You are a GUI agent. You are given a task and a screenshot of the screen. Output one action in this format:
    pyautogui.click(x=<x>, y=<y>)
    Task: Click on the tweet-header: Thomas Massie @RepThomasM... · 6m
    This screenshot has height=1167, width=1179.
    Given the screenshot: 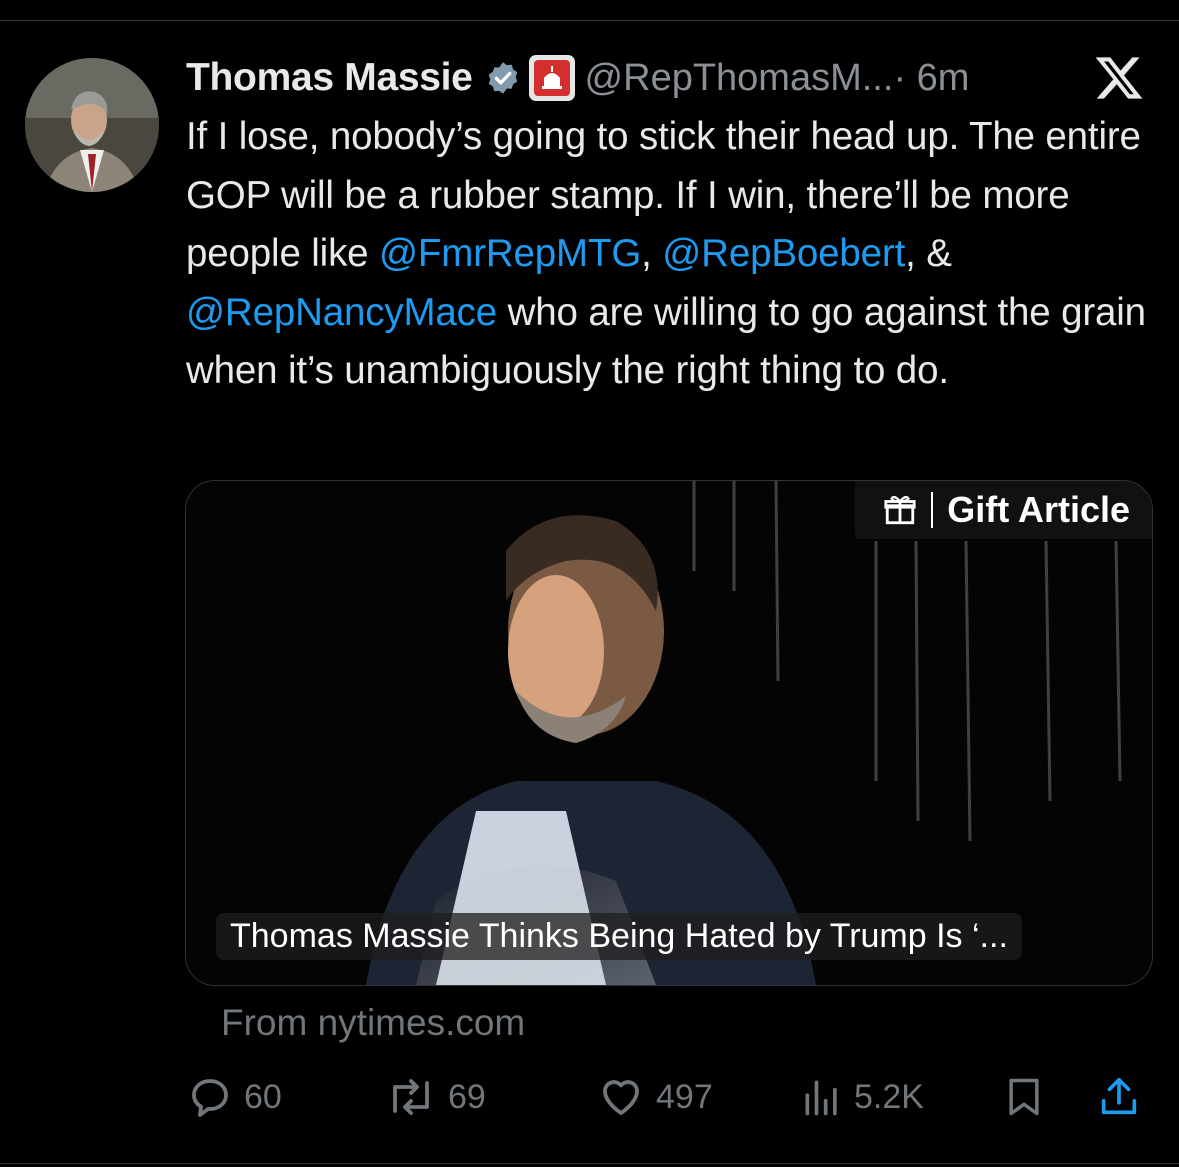 What is the action you would take?
    pyautogui.click(x=577, y=78)
    